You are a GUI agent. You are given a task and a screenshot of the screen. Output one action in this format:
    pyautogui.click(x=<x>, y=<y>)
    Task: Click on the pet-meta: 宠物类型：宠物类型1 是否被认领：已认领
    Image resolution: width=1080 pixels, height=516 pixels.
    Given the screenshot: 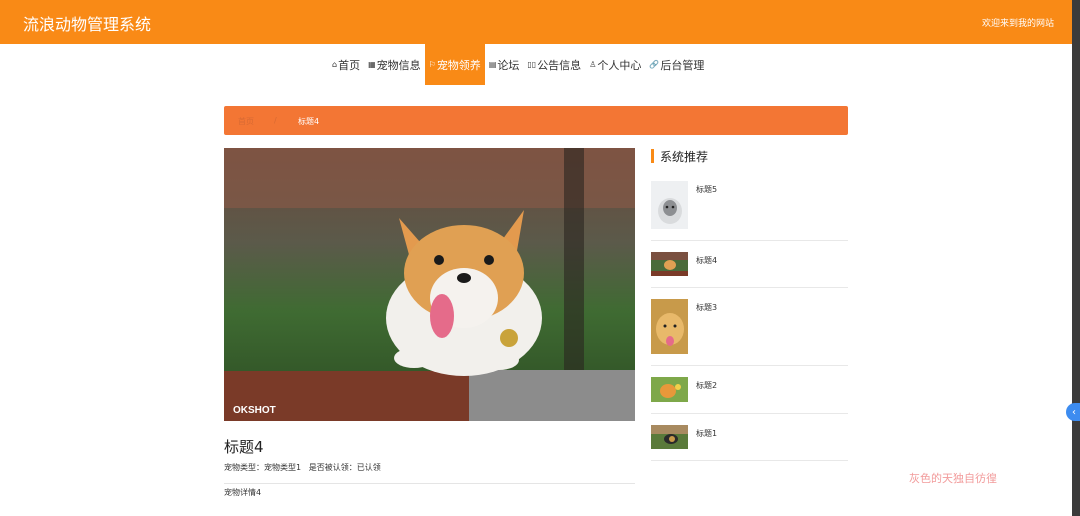 What is the action you would take?
    pyautogui.click(x=302, y=467)
    